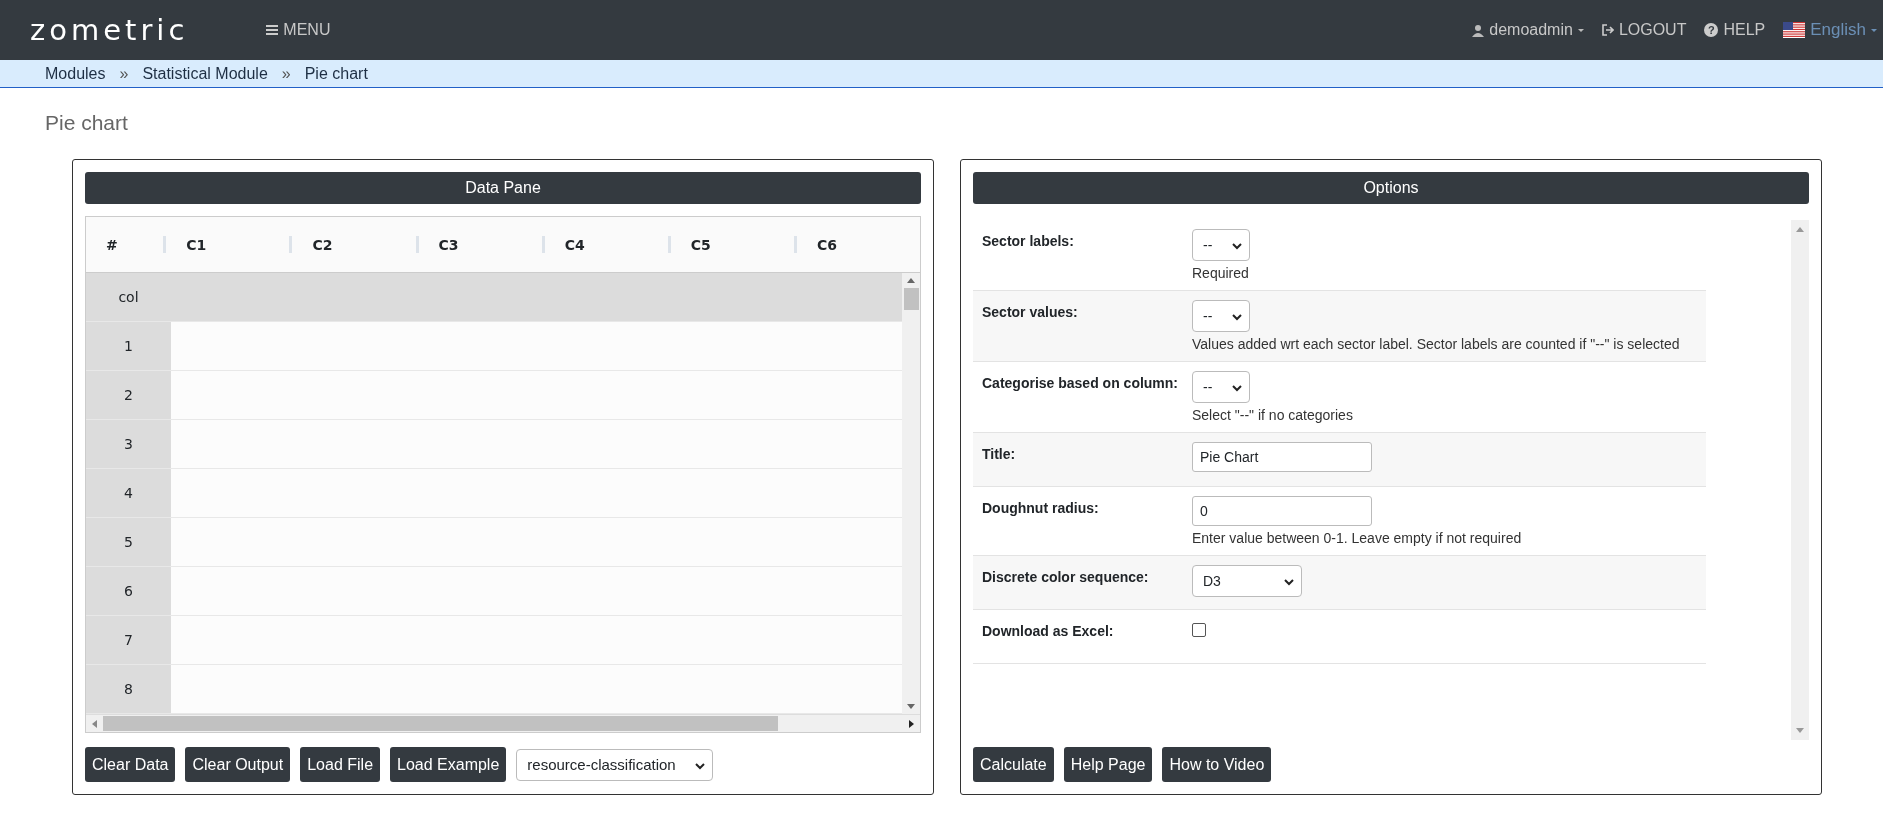 The width and height of the screenshot is (1883, 823). What do you see at coordinates (999, 454) in the screenshot?
I see `field-label: Title:` at bounding box center [999, 454].